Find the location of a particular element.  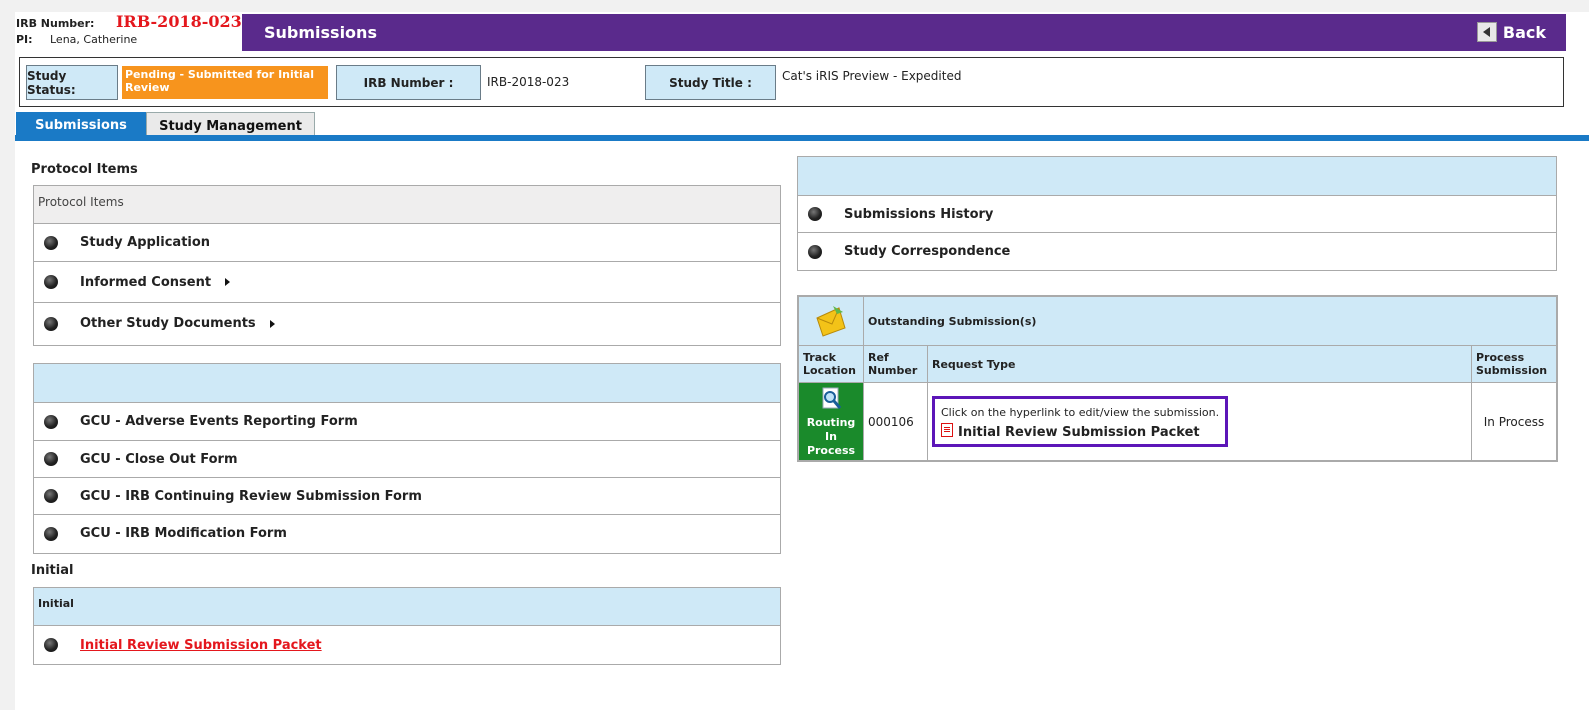

study-correspondence-item: Study Correspondence is located at coordinates (1177, 251).